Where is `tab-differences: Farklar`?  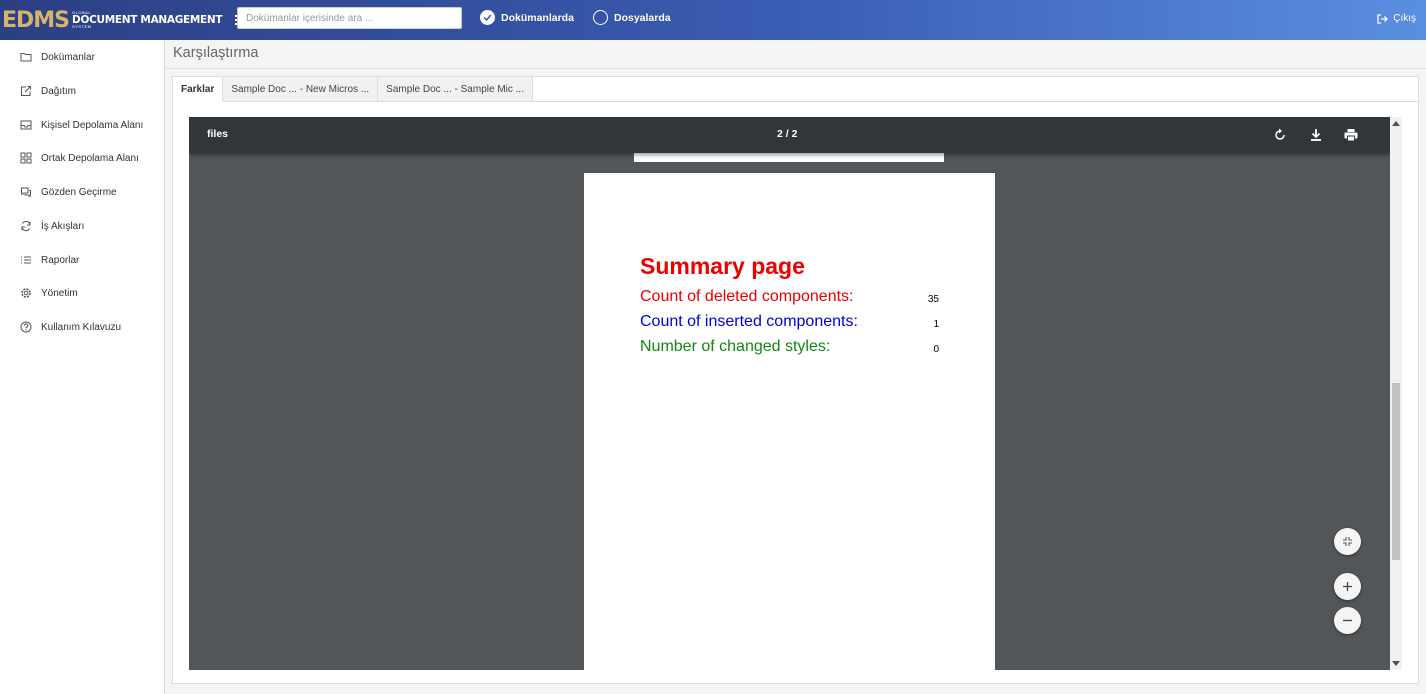
tab-differences: Farklar is located at coordinates (198, 89).